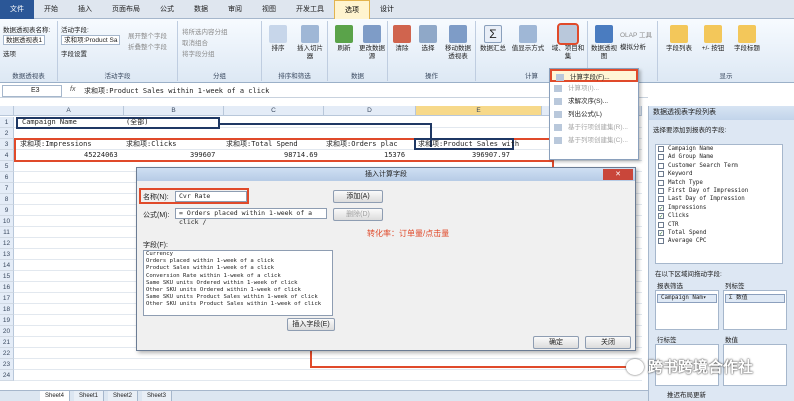 Image resolution: width=794 pixels, height=401 pixels. Describe the element at coordinates (85, 9) in the screenshot. I see `tab-insert: 插入` at that location.